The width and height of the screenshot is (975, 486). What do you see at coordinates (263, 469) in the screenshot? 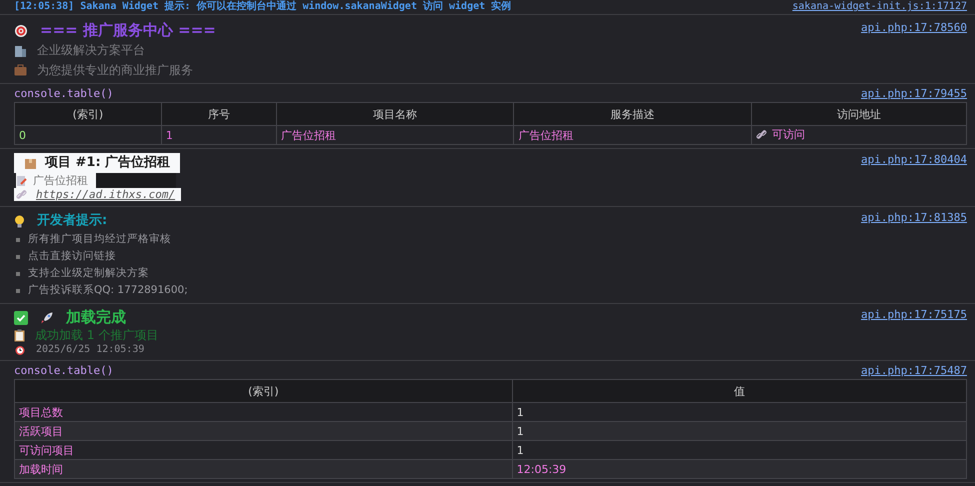
I see `table-cell: 加载时间` at bounding box center [263, 469].